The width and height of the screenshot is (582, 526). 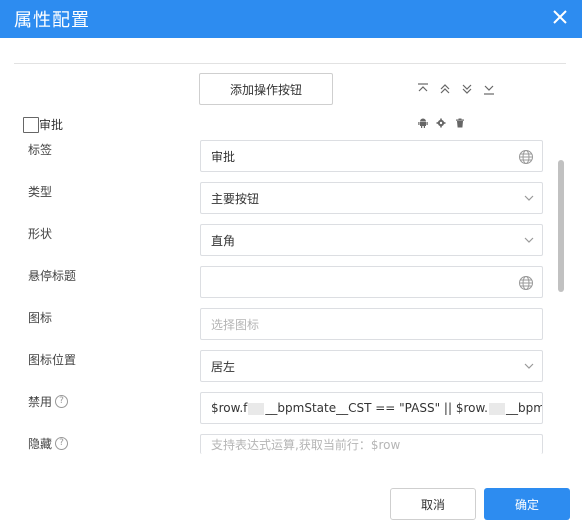 What do you see at coordinates (40, 318) in the screenshot?
I see `icon-field-label: 图标` at bounding box center [40, 318].